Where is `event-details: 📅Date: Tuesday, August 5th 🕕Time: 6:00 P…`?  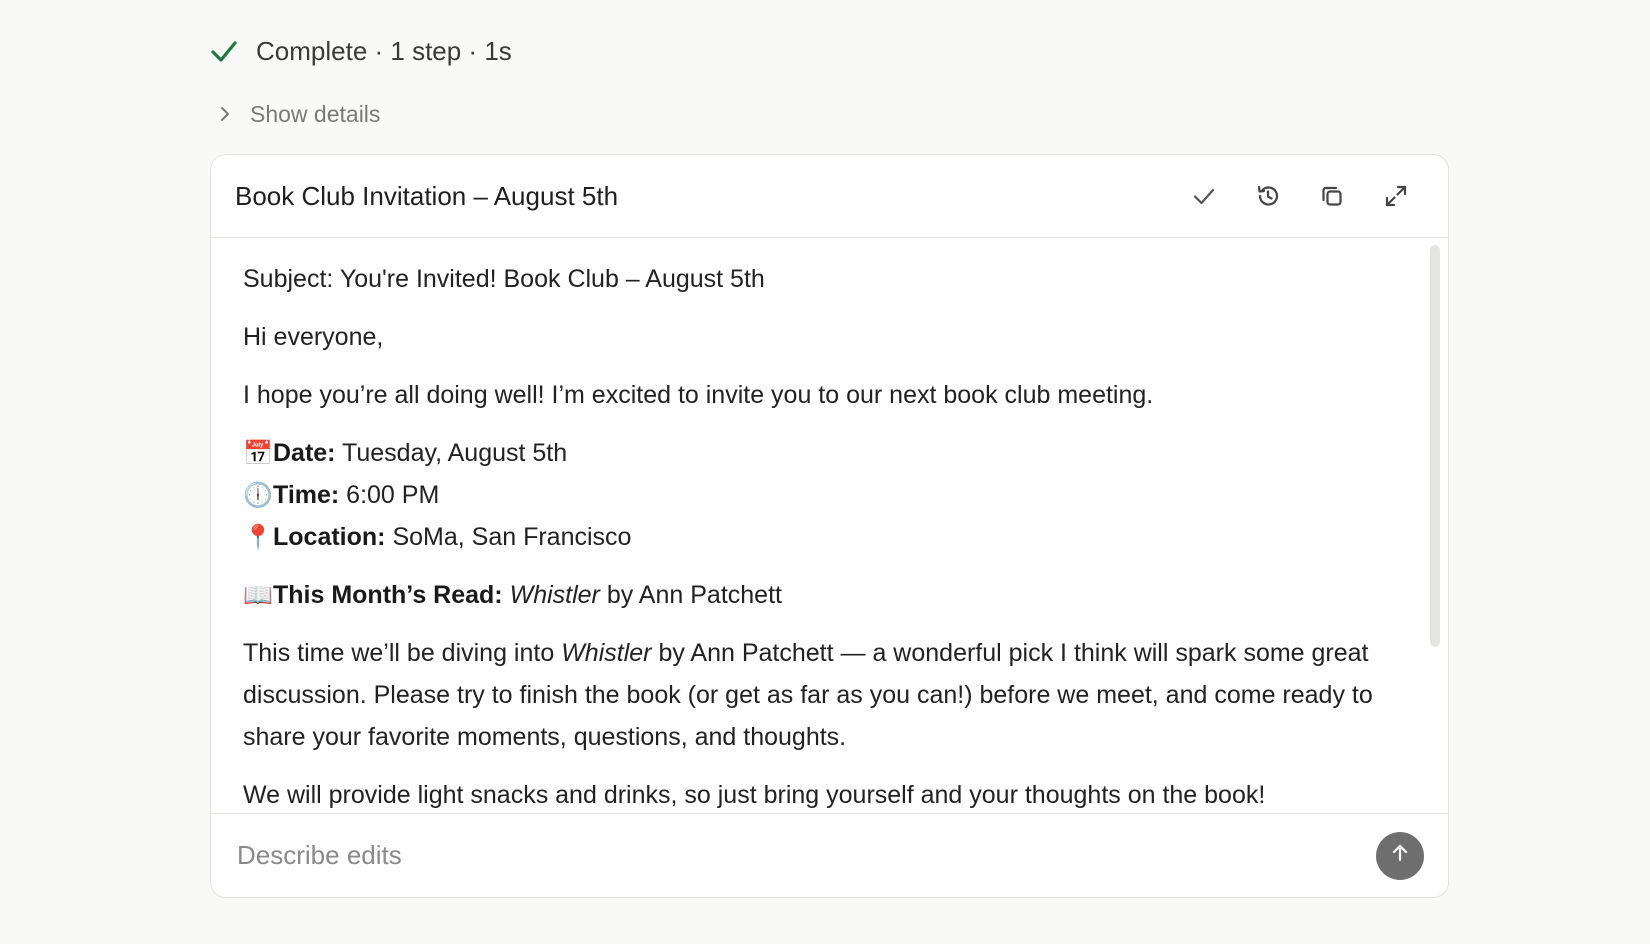 event-details: 📅Date: Tuesday, August 5th 🕕Time: 6:00 P… is located at coordinates (833, 495).